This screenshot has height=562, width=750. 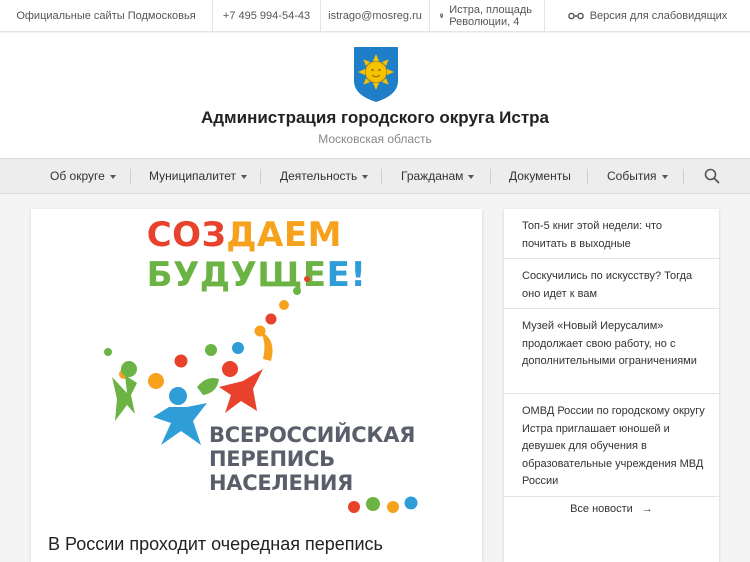 I want to click on nav-item-citizens: Гражданам, so click(x=438, y=176).